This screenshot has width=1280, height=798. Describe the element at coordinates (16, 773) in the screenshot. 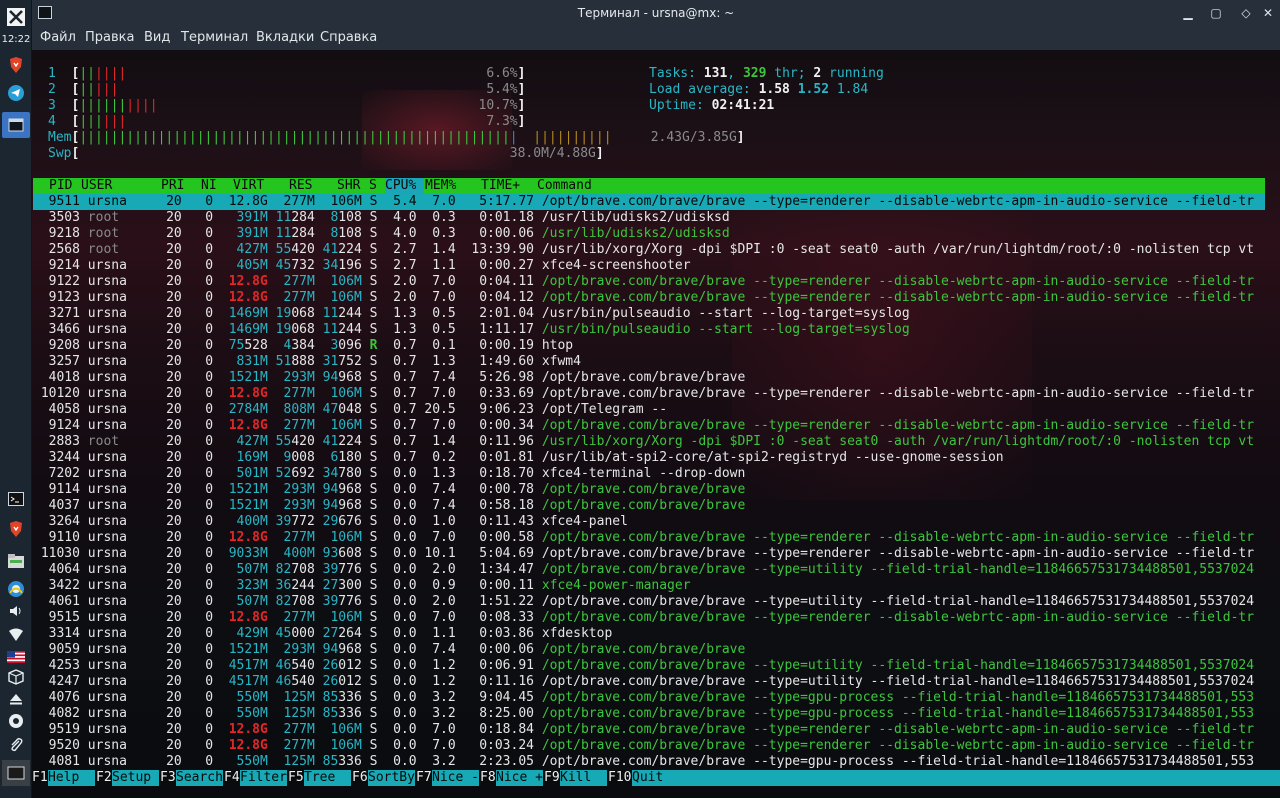

I see `show-desktop-icon` at that location.